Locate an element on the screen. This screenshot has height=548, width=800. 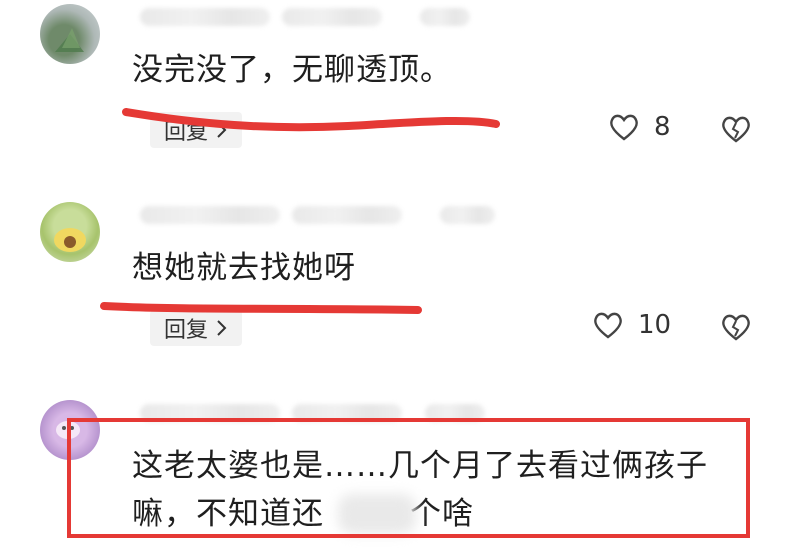
like-count: 10 is located at coordinates (655, 325).